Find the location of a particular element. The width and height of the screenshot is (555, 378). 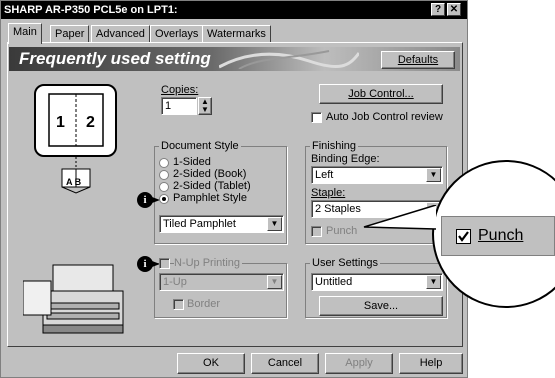

help-title-button: ? is located at coordinates (438, 9).